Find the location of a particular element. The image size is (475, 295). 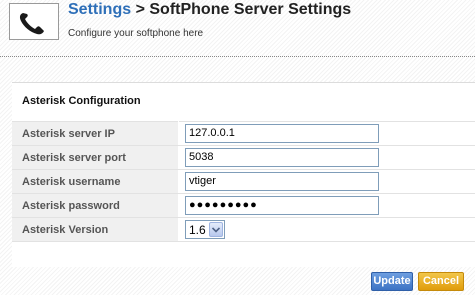

form-row: Asterisk password ●●●●●●●●● is located at coordinates (243, 205).